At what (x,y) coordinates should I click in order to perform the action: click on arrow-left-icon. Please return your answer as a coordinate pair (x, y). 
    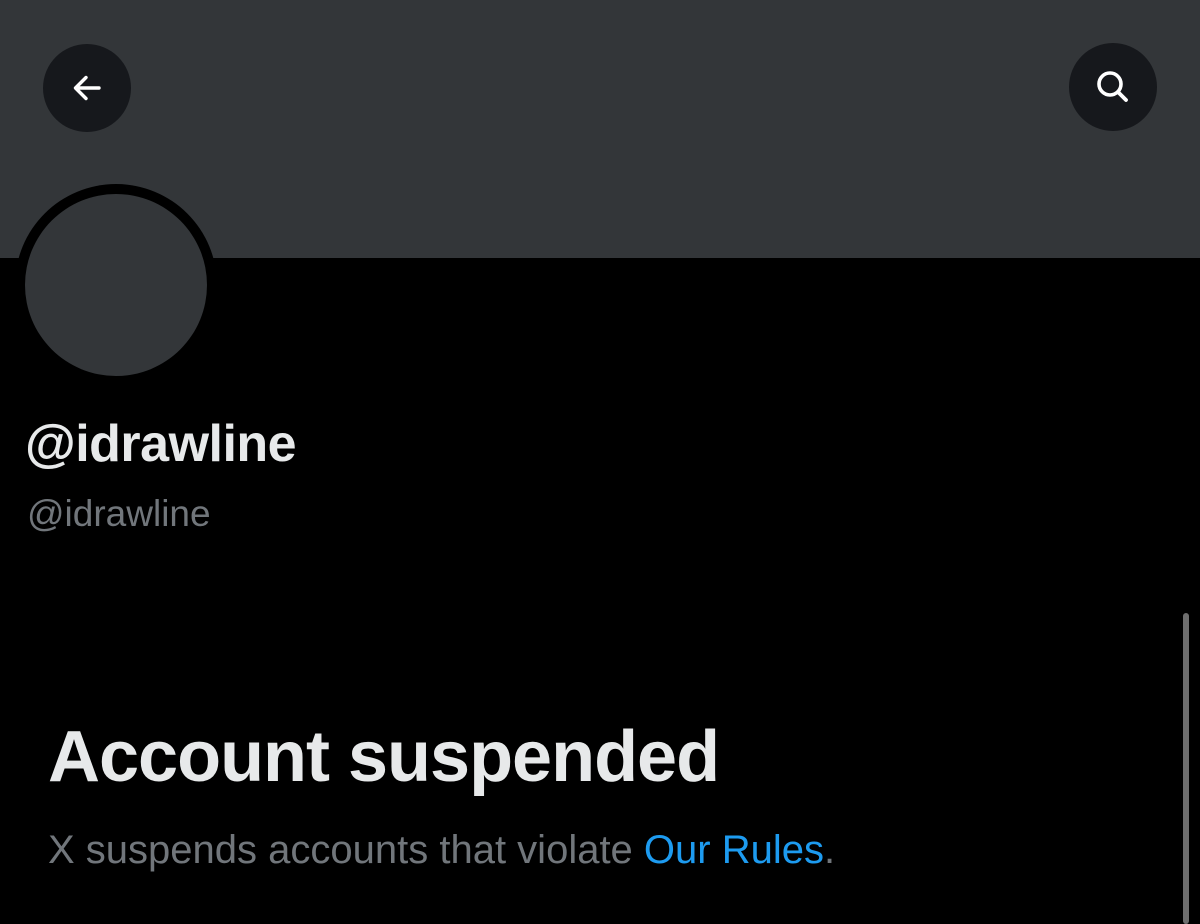
    Looking at the image, I should click on (87, 88).